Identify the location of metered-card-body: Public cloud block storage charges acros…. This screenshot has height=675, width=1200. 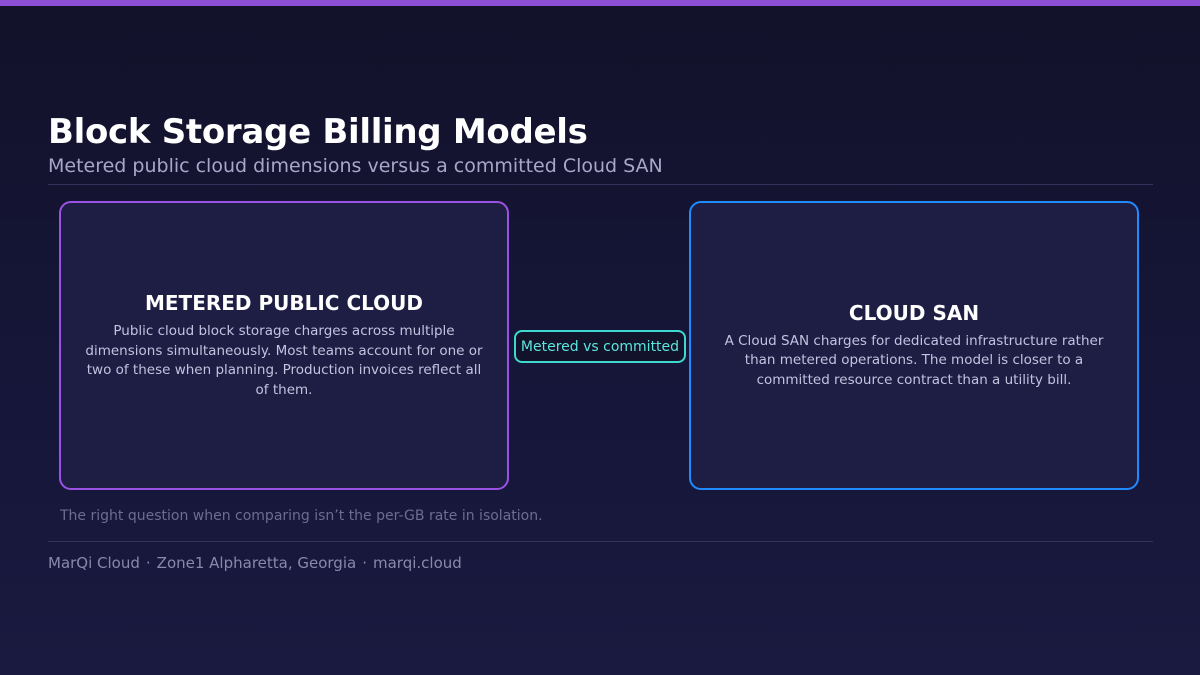
(284, 360).